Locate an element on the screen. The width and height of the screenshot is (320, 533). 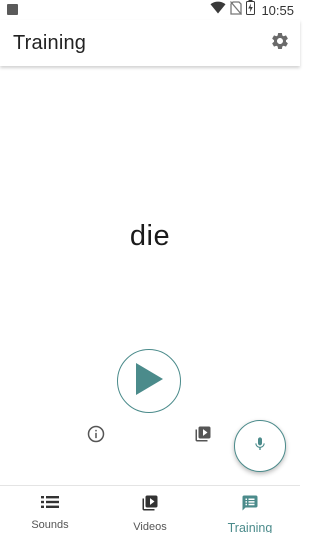
mic-icon is located at coordinates (260, 446).